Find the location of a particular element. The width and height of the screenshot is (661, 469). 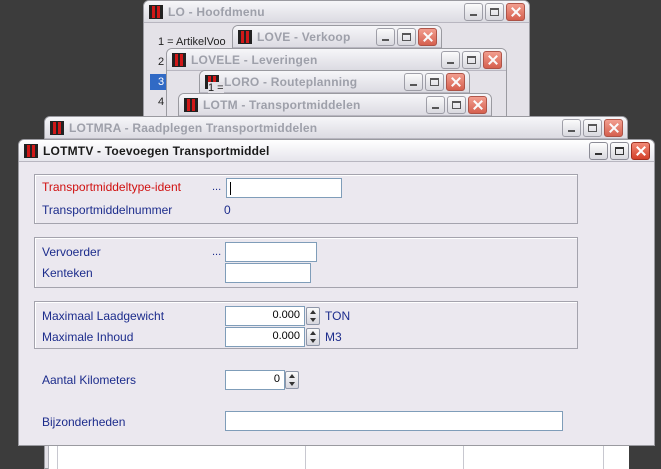

window-title: LORO - Routeplanning is located at coordinates (291, 82).